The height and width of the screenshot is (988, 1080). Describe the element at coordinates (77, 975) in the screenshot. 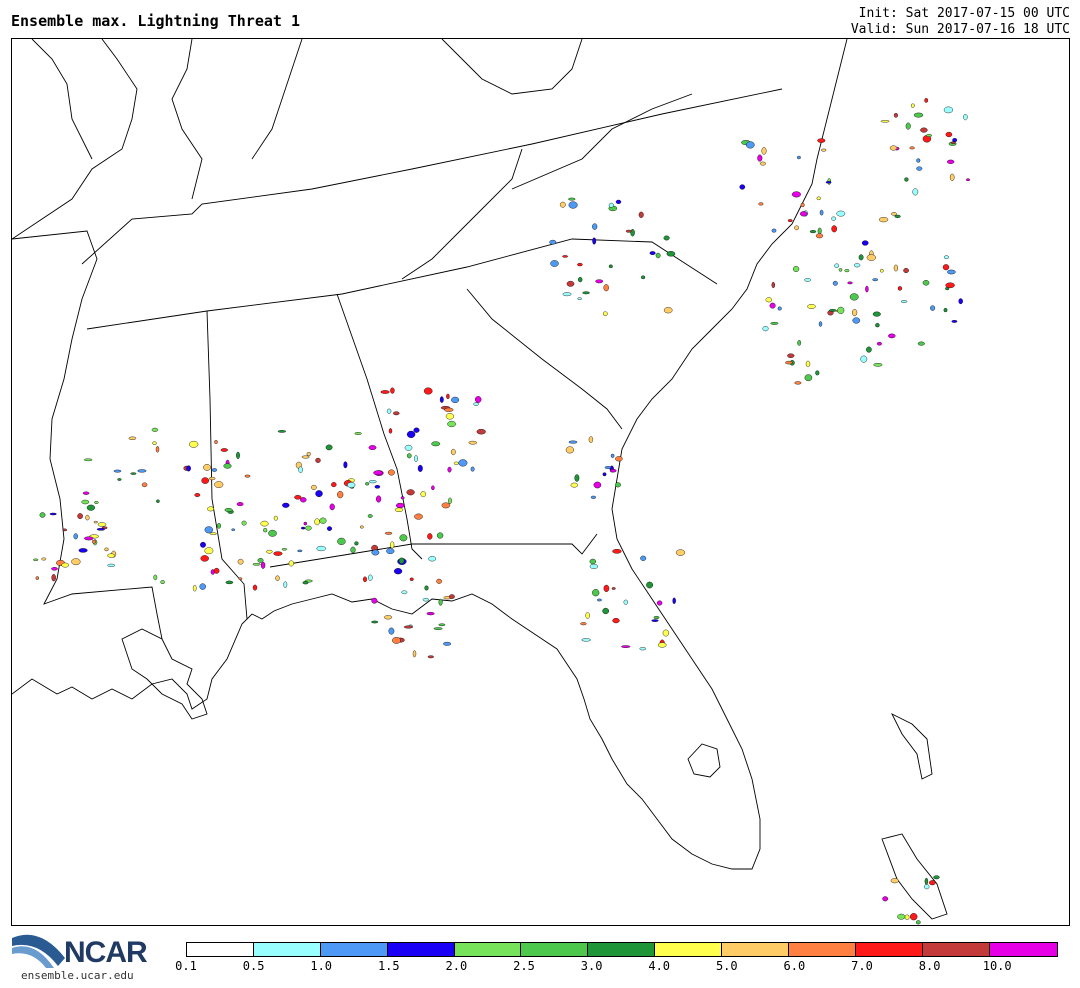

I see `ncar-url: ensemble.ucar.edu` at that location.